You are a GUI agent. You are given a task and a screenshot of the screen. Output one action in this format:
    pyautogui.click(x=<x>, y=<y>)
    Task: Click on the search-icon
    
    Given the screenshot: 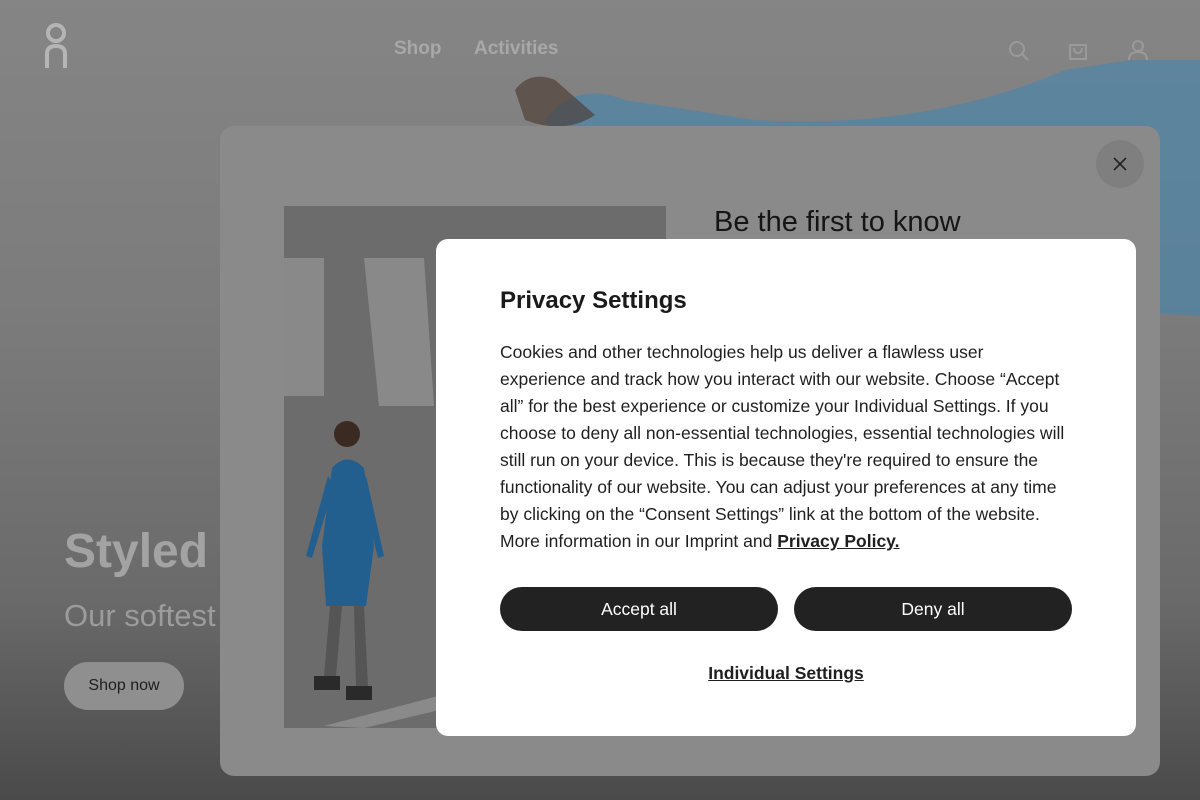 What is the action you would take?
    pyautogui.click(x=1019, y=51)
    